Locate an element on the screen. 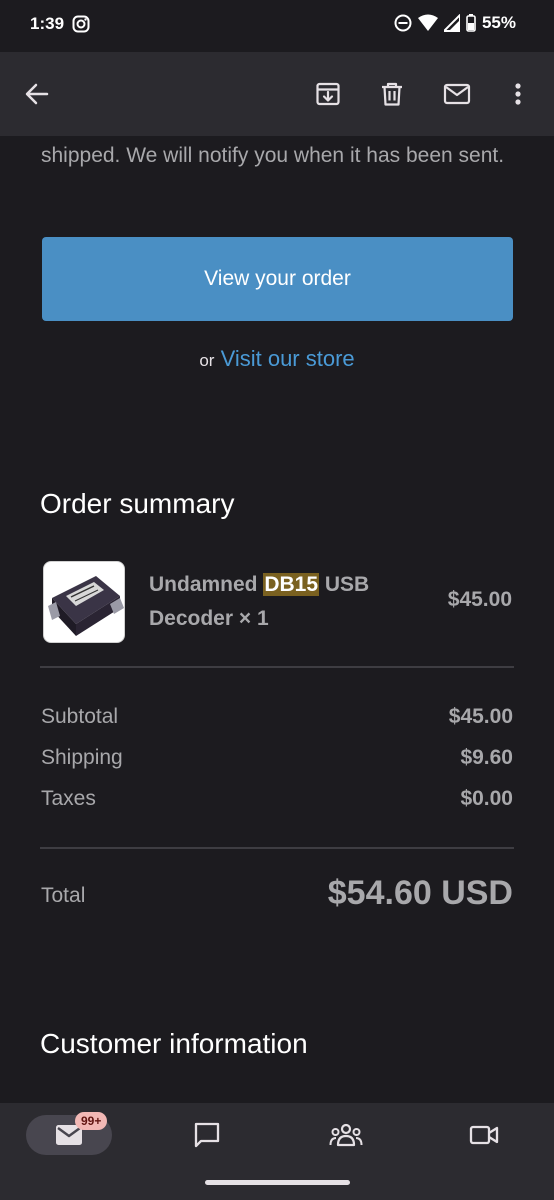 The height and width of the screenshot is (1200, 554). subtotal-label: Subtotal is located at coordinates (80, 716).